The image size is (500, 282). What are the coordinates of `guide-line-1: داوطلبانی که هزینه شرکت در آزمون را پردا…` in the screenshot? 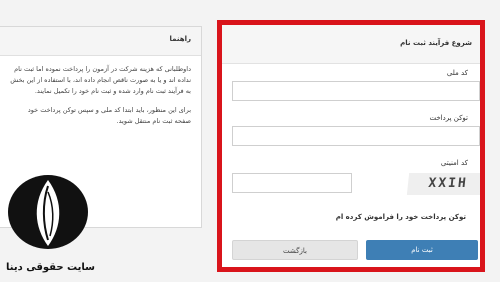 It's located at (102, 69).